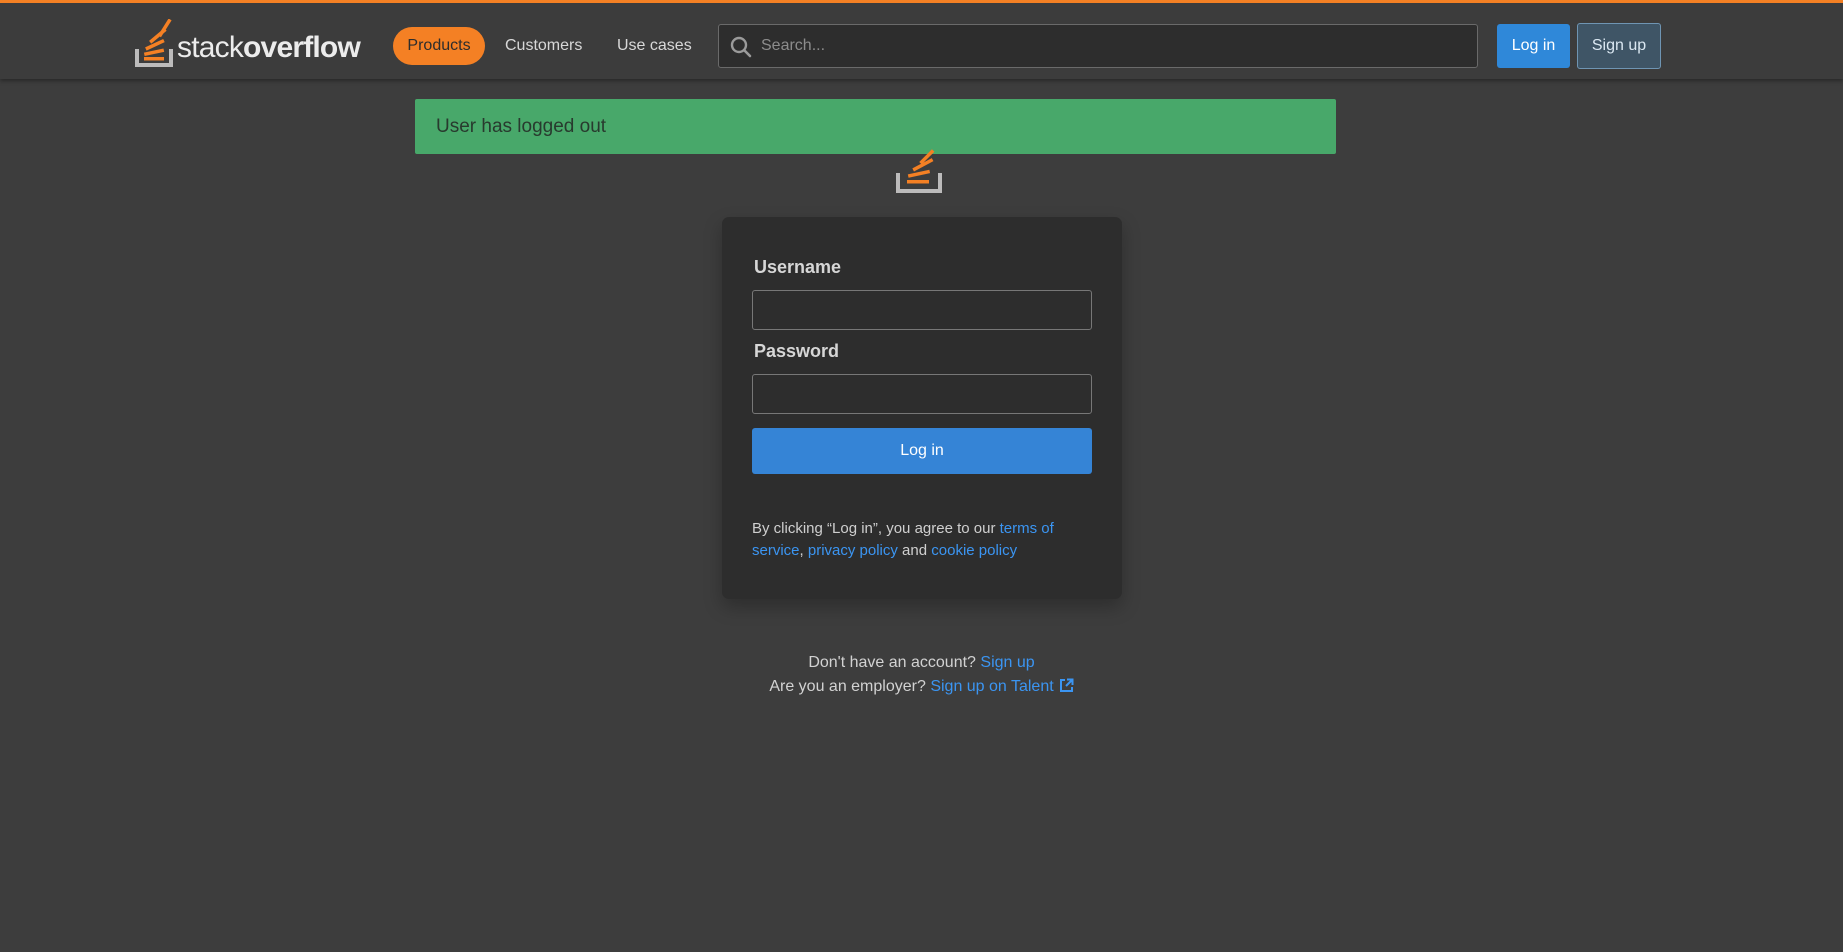 Image resolution: width=1843 pixels, height=952 pixels. I want to click on logo-wordmark-light: stack, so click(210, 47).